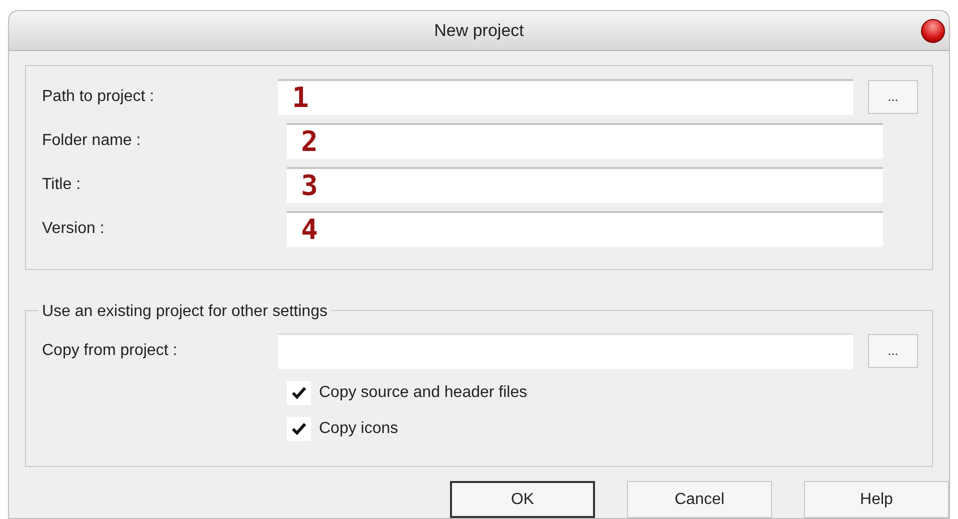  What do you see at coordinates (699, 499) in the screenshot?
I see `dialog-button: Cancel` at bounding box center [699, 499].